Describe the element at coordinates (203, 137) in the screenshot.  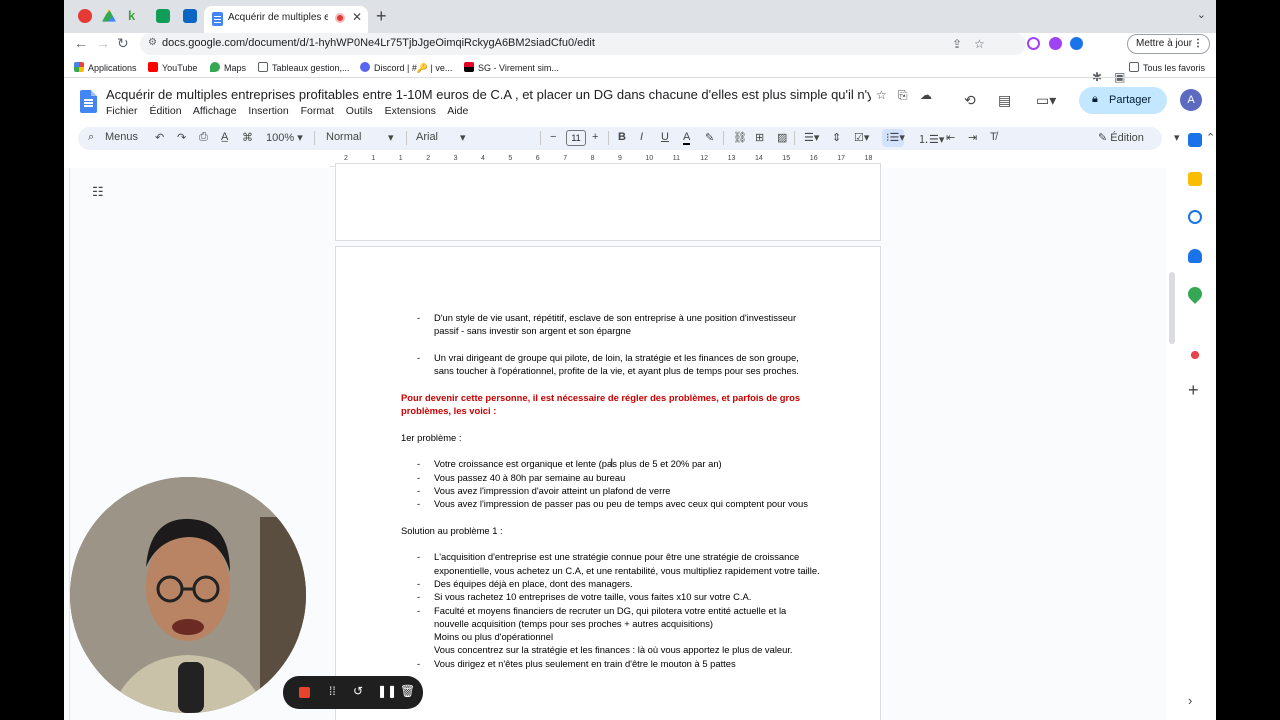
I see `print-icon: ⎙` at that location.